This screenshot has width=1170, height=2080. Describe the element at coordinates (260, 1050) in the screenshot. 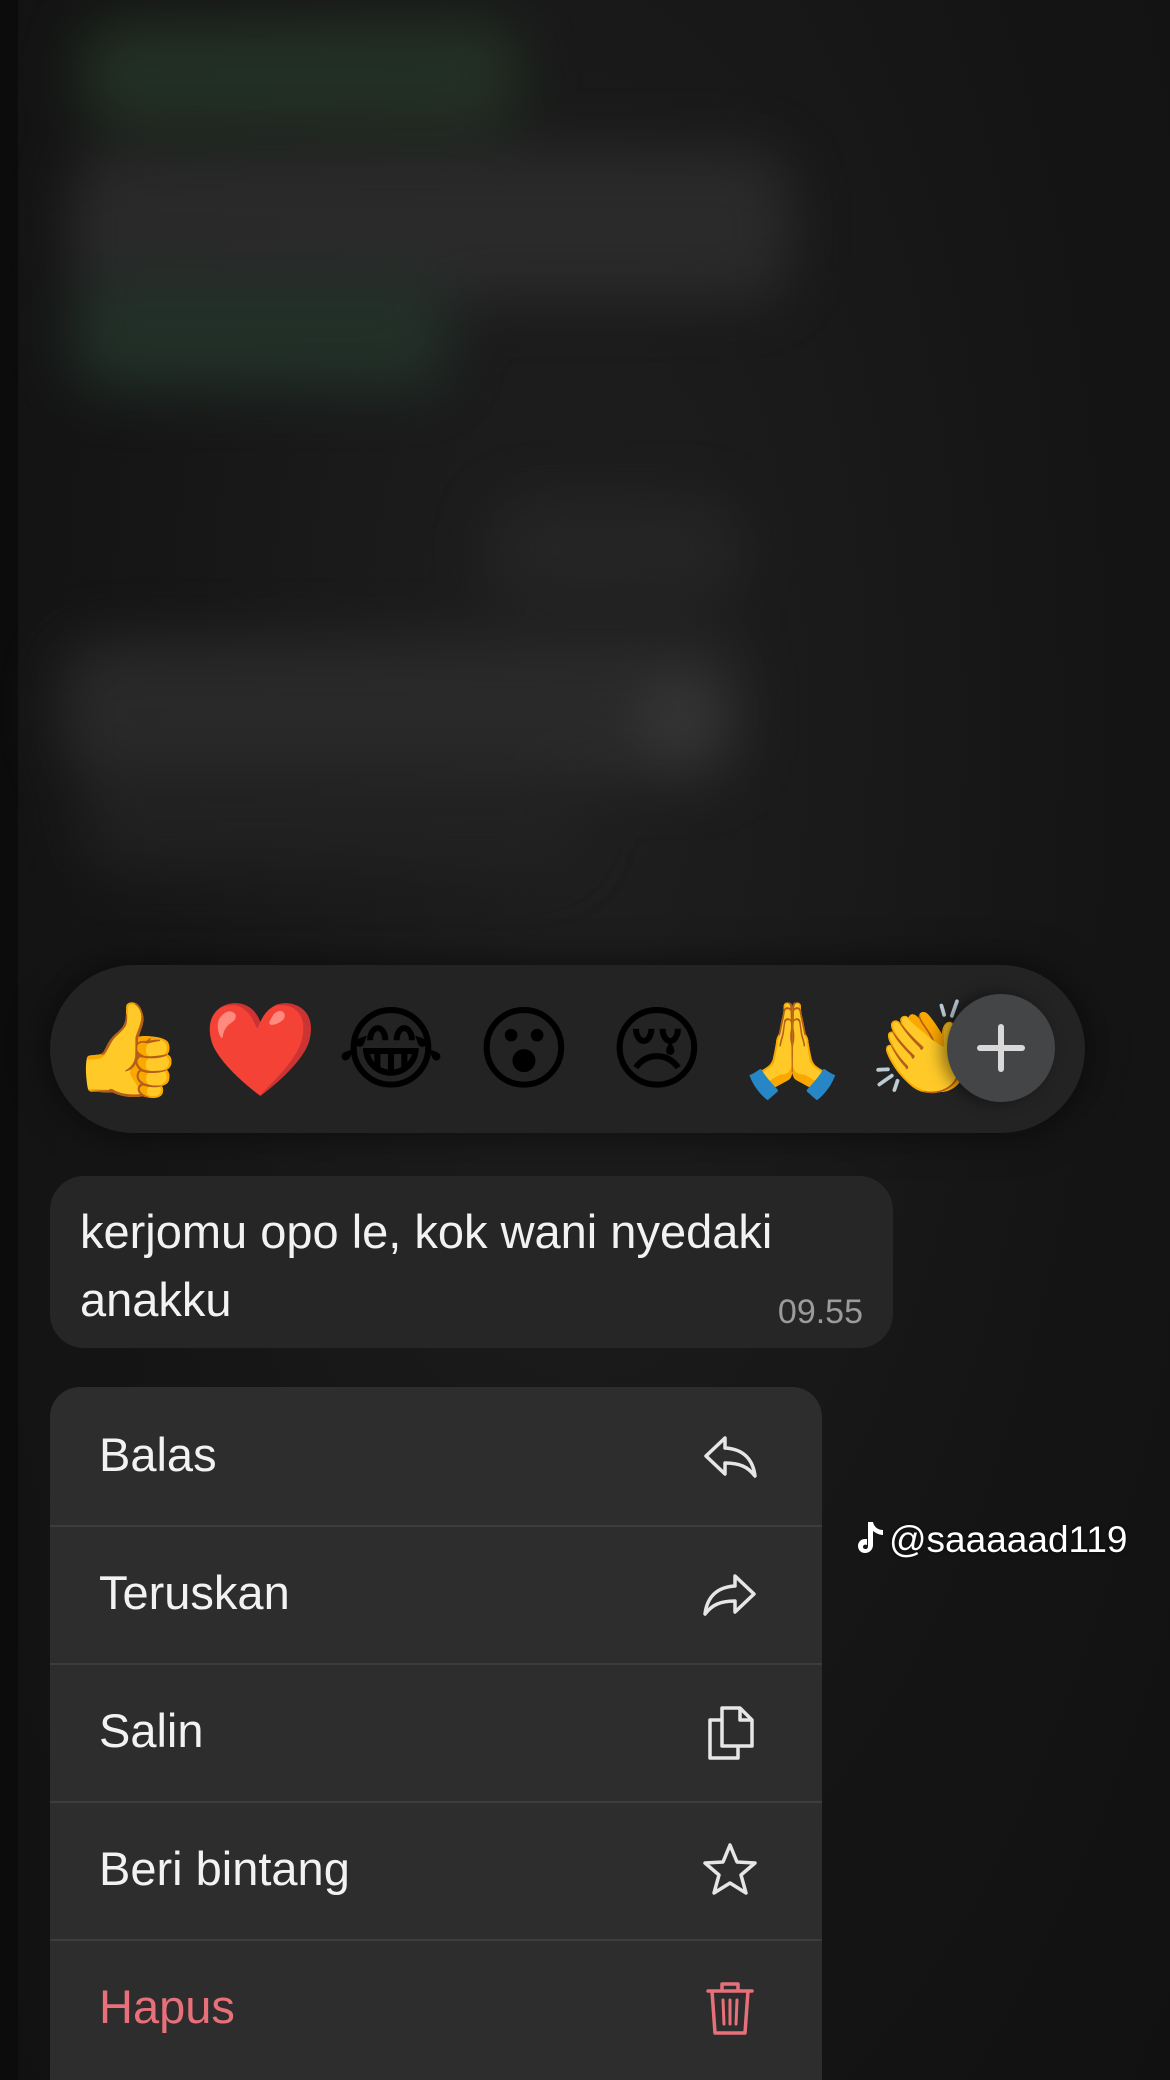

I see `reaction-red-heart: ❤️` at that location.